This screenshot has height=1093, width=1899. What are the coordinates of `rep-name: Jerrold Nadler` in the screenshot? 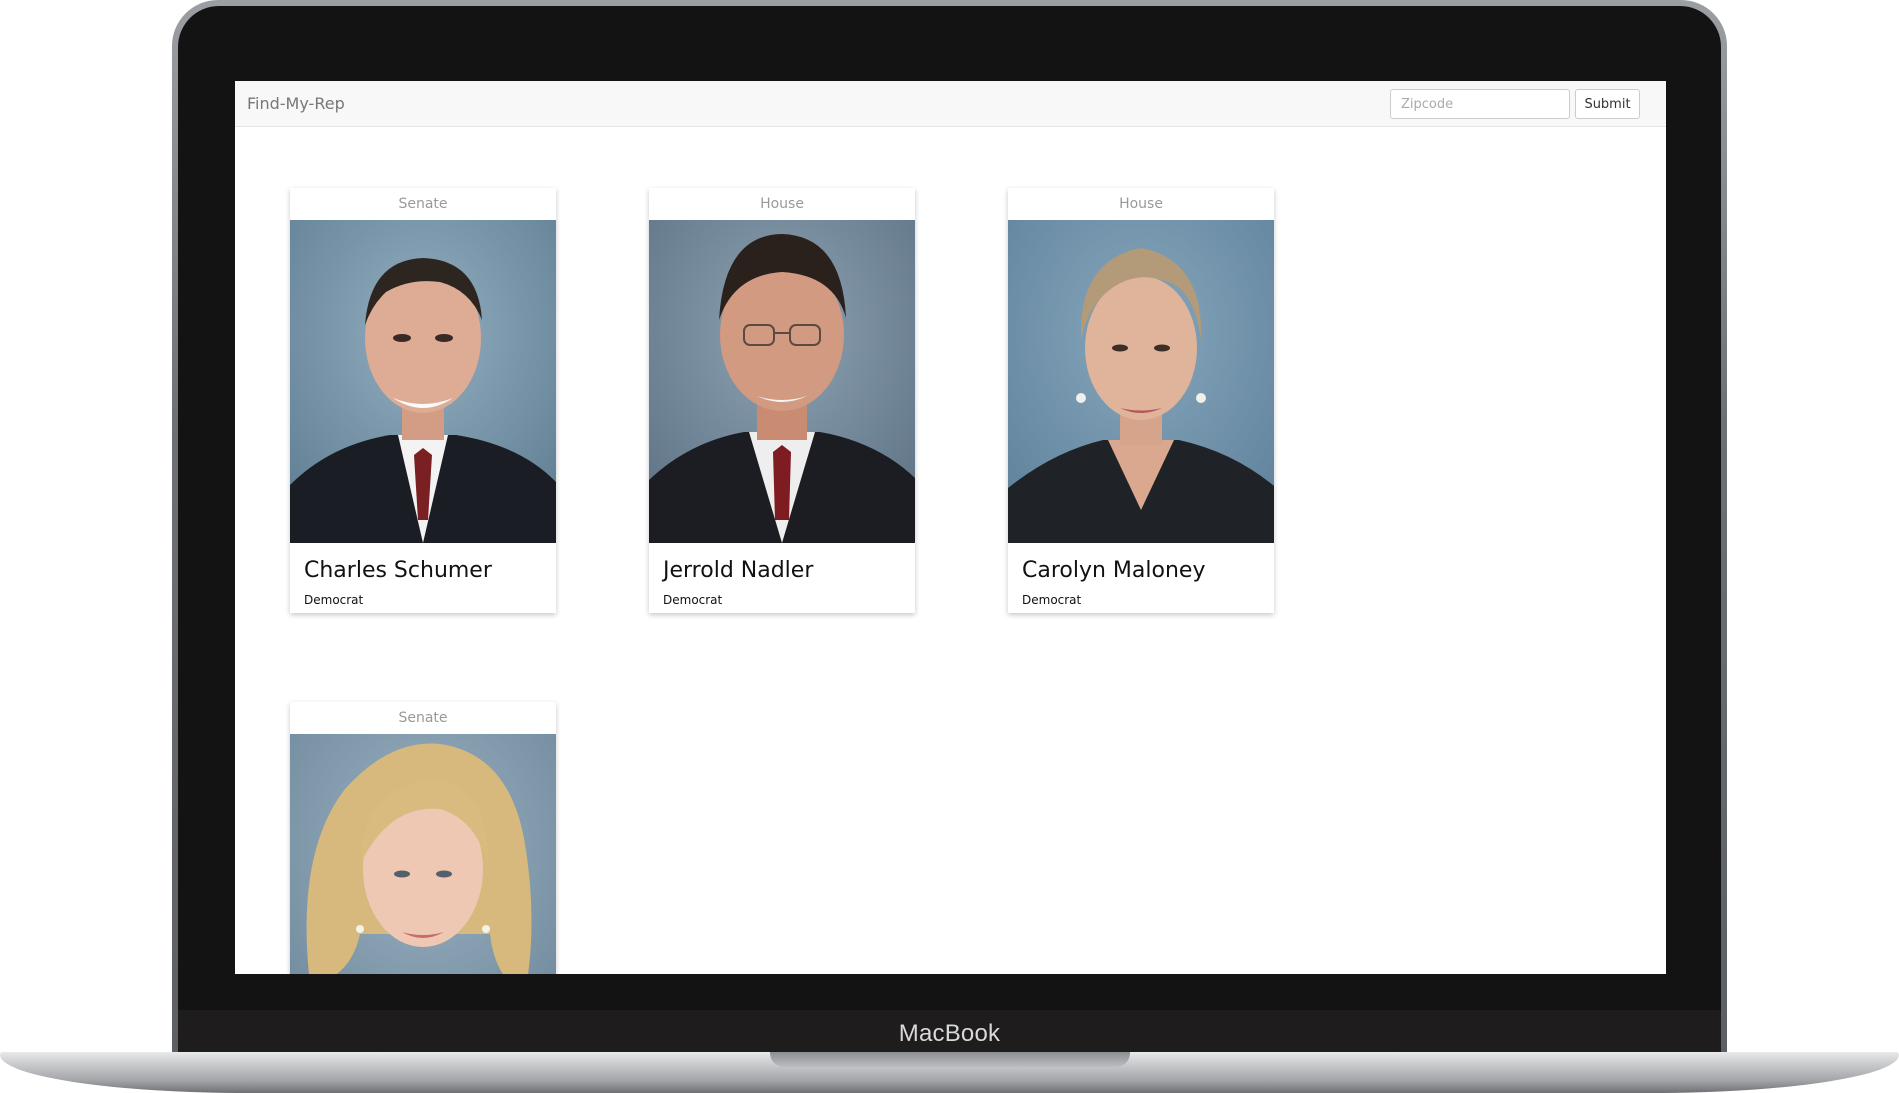 It's located at (738, 570).